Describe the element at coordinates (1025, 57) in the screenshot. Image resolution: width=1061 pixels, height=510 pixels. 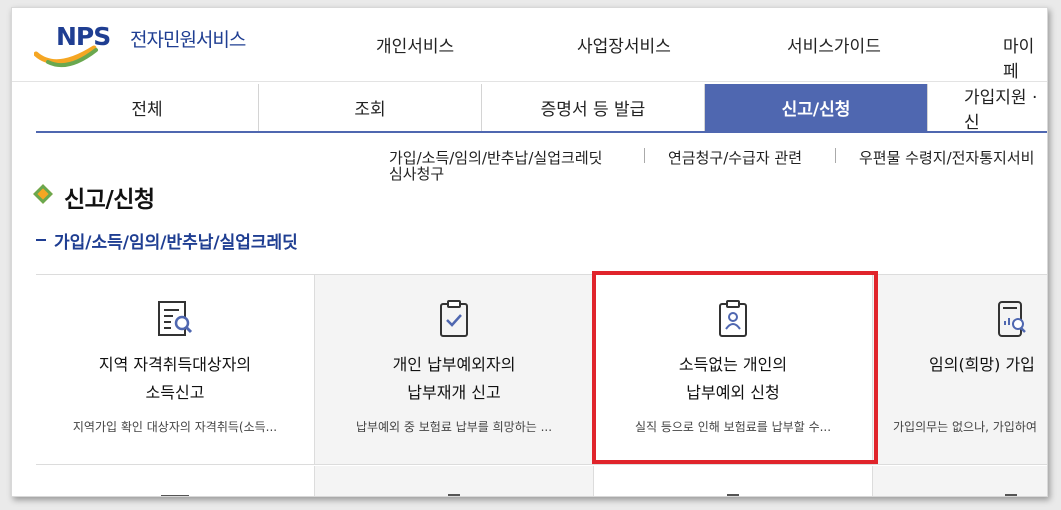
I see `gnb-mypage: 마이페` at that location.